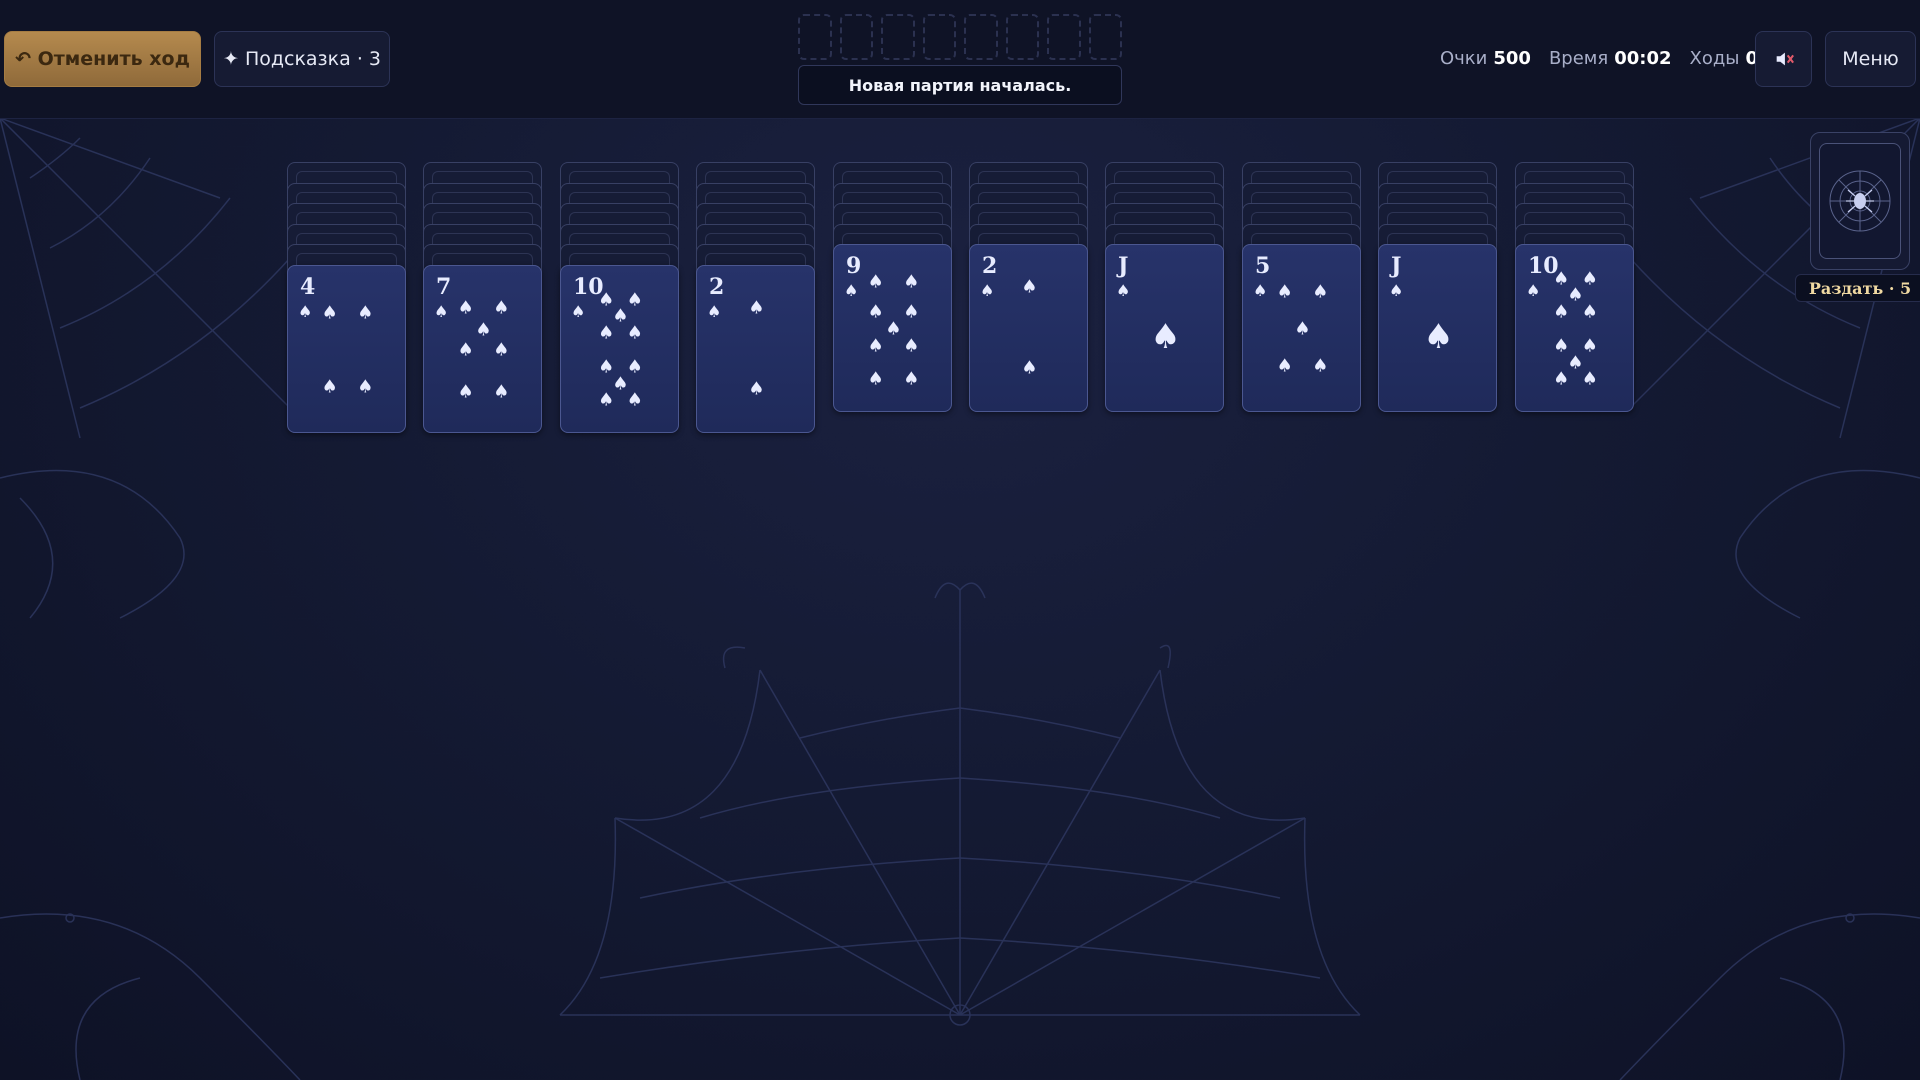 The height and width of the screenshot is (1080, 1920). I want to click on game-stats: Очки 500 Время 00:02 Ходы 0, so click(1599, 60).